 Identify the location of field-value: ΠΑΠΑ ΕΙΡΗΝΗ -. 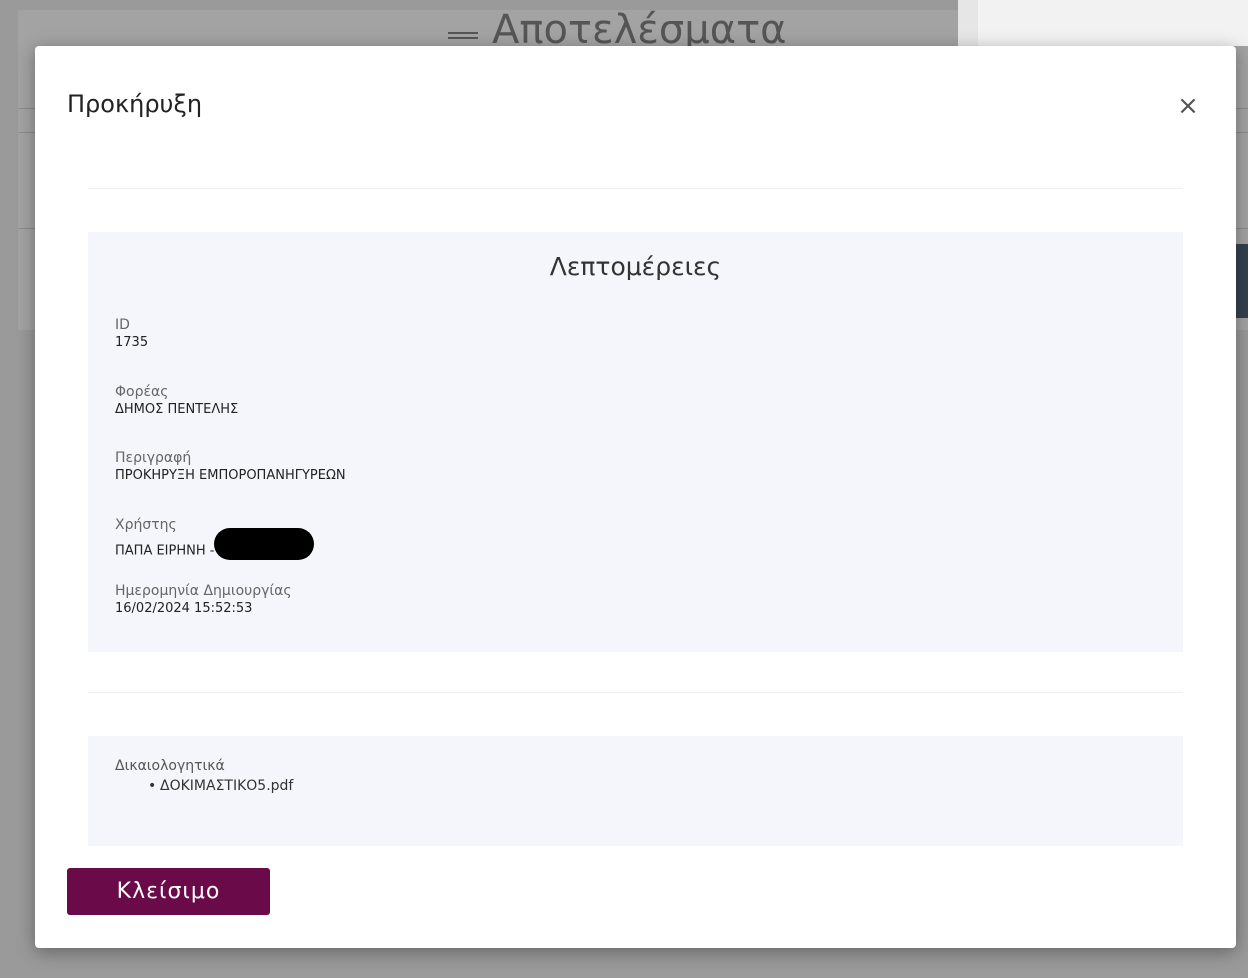
(165, 551).